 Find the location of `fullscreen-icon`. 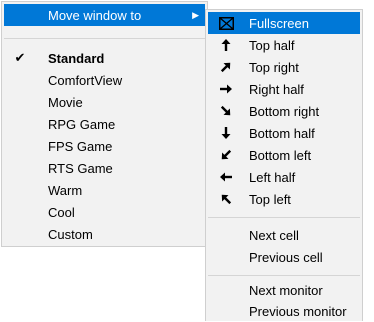

fullscreen-icon is located at coordinates (226, 23).